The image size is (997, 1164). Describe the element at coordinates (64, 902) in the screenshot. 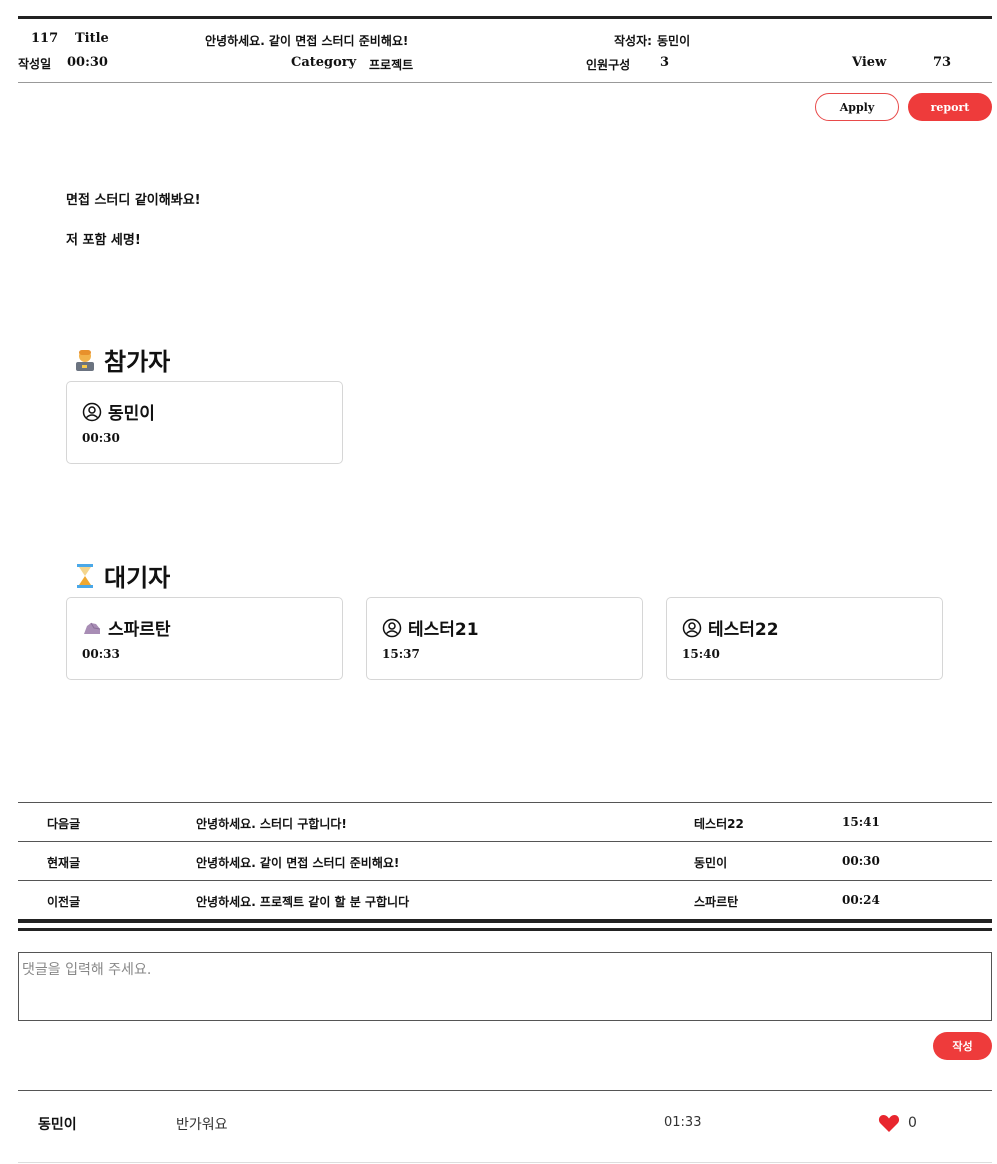

I see `nav-label: 이전글` at that location.